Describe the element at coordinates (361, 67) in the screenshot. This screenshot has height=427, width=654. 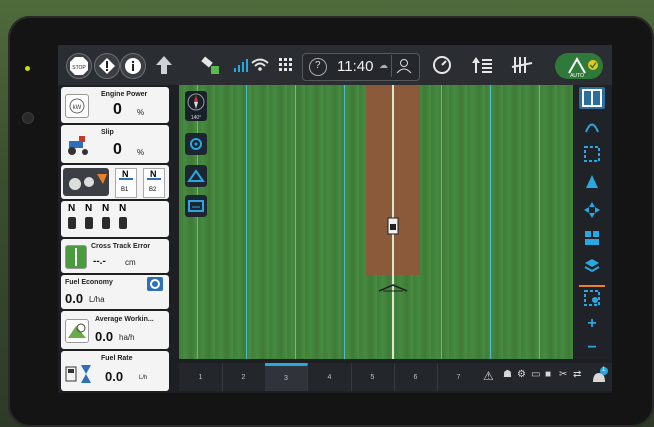
I see `clock-widget: ? 11:40 ☁` at that location.